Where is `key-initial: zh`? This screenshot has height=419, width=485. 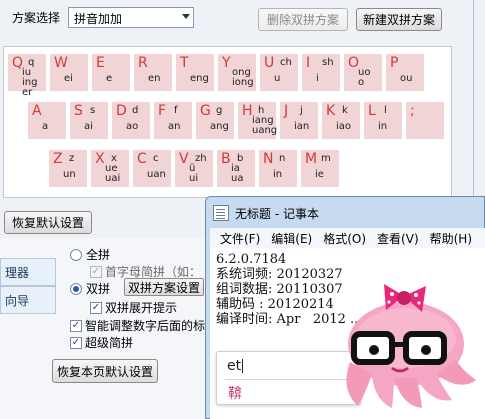
key-initial: zh is located at coordinates (201, 158).